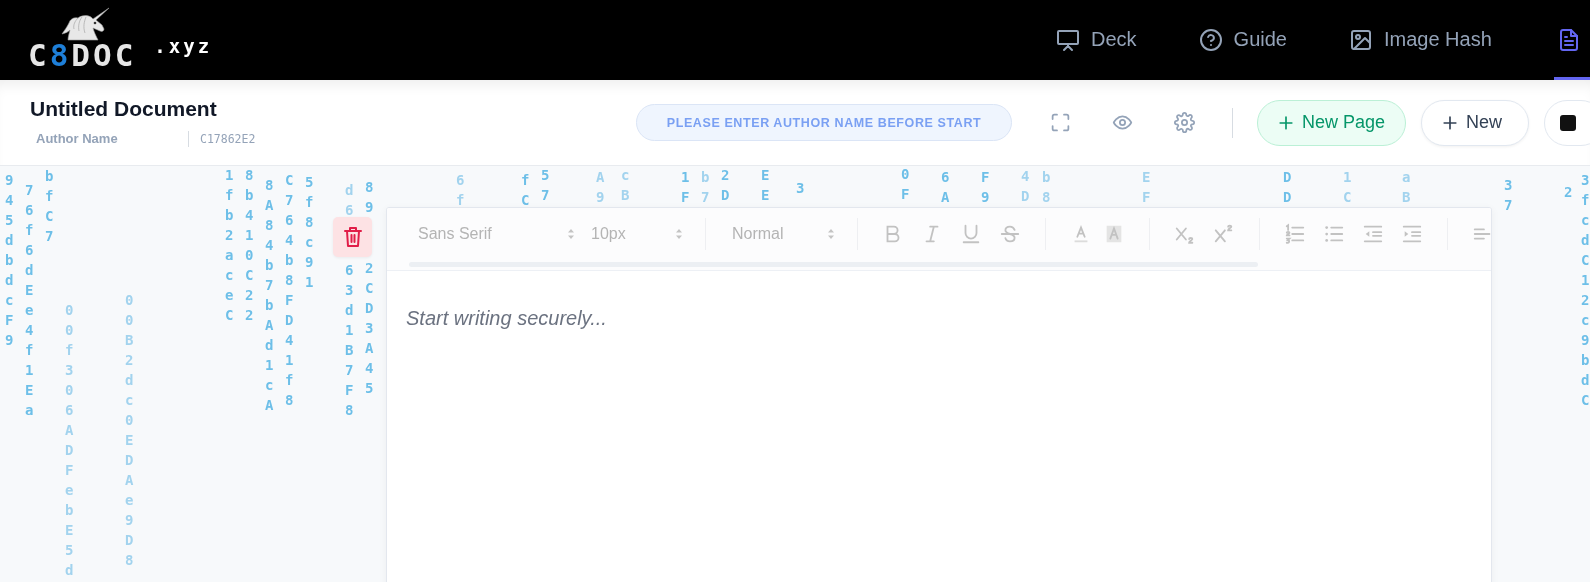  What do you see at coordinates (1334, 234) in the screenshot?
I see `bullet-list-icon` at bounding box center [1334, 234].